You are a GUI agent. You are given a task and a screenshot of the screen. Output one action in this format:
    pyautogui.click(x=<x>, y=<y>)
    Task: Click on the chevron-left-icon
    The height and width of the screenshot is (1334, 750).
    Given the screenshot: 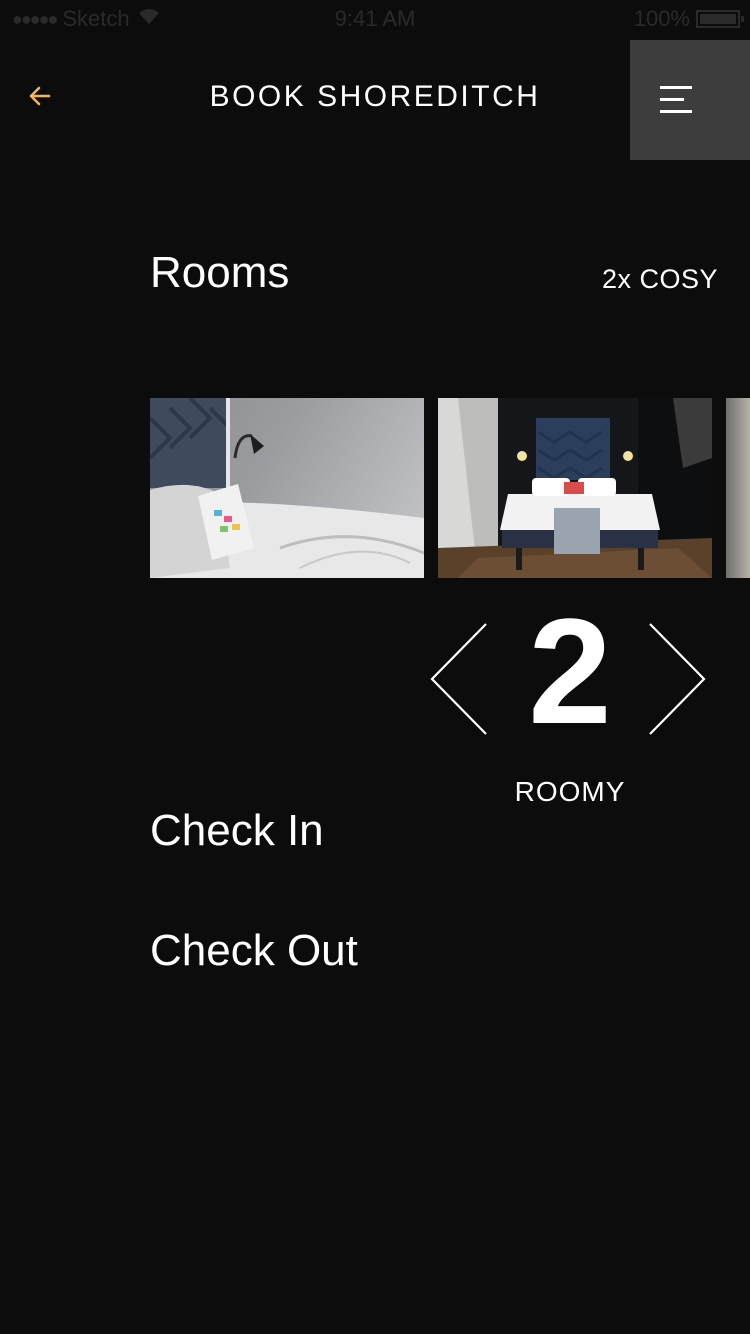 What is the action you would take?
    pyautogui.click(x=458, y=683)
    